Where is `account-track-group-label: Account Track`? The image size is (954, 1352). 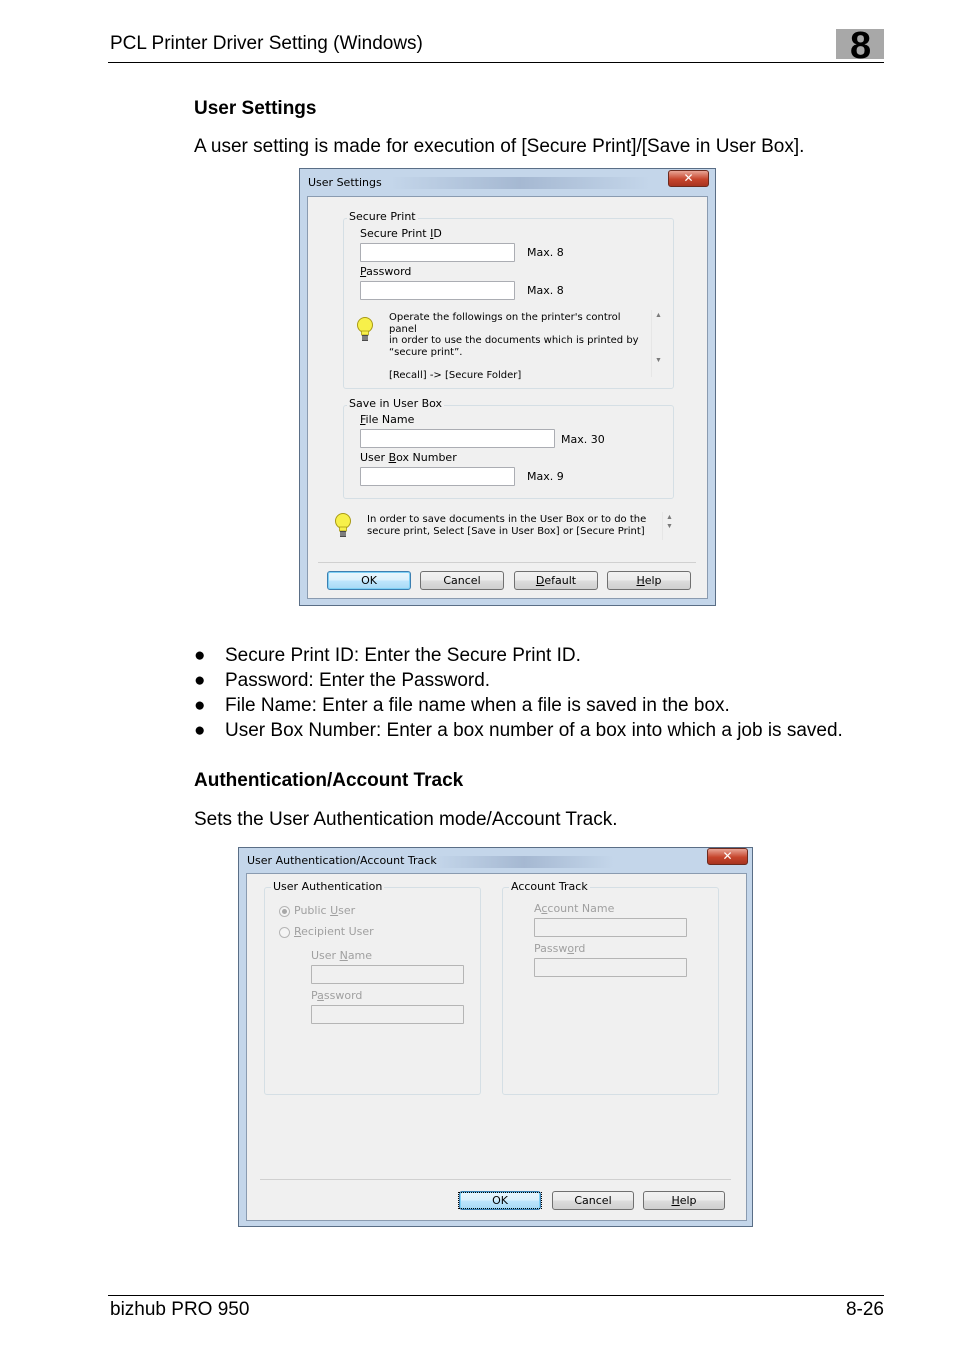
account-track-group-label: Account Track is located at coordinates (549, 886).